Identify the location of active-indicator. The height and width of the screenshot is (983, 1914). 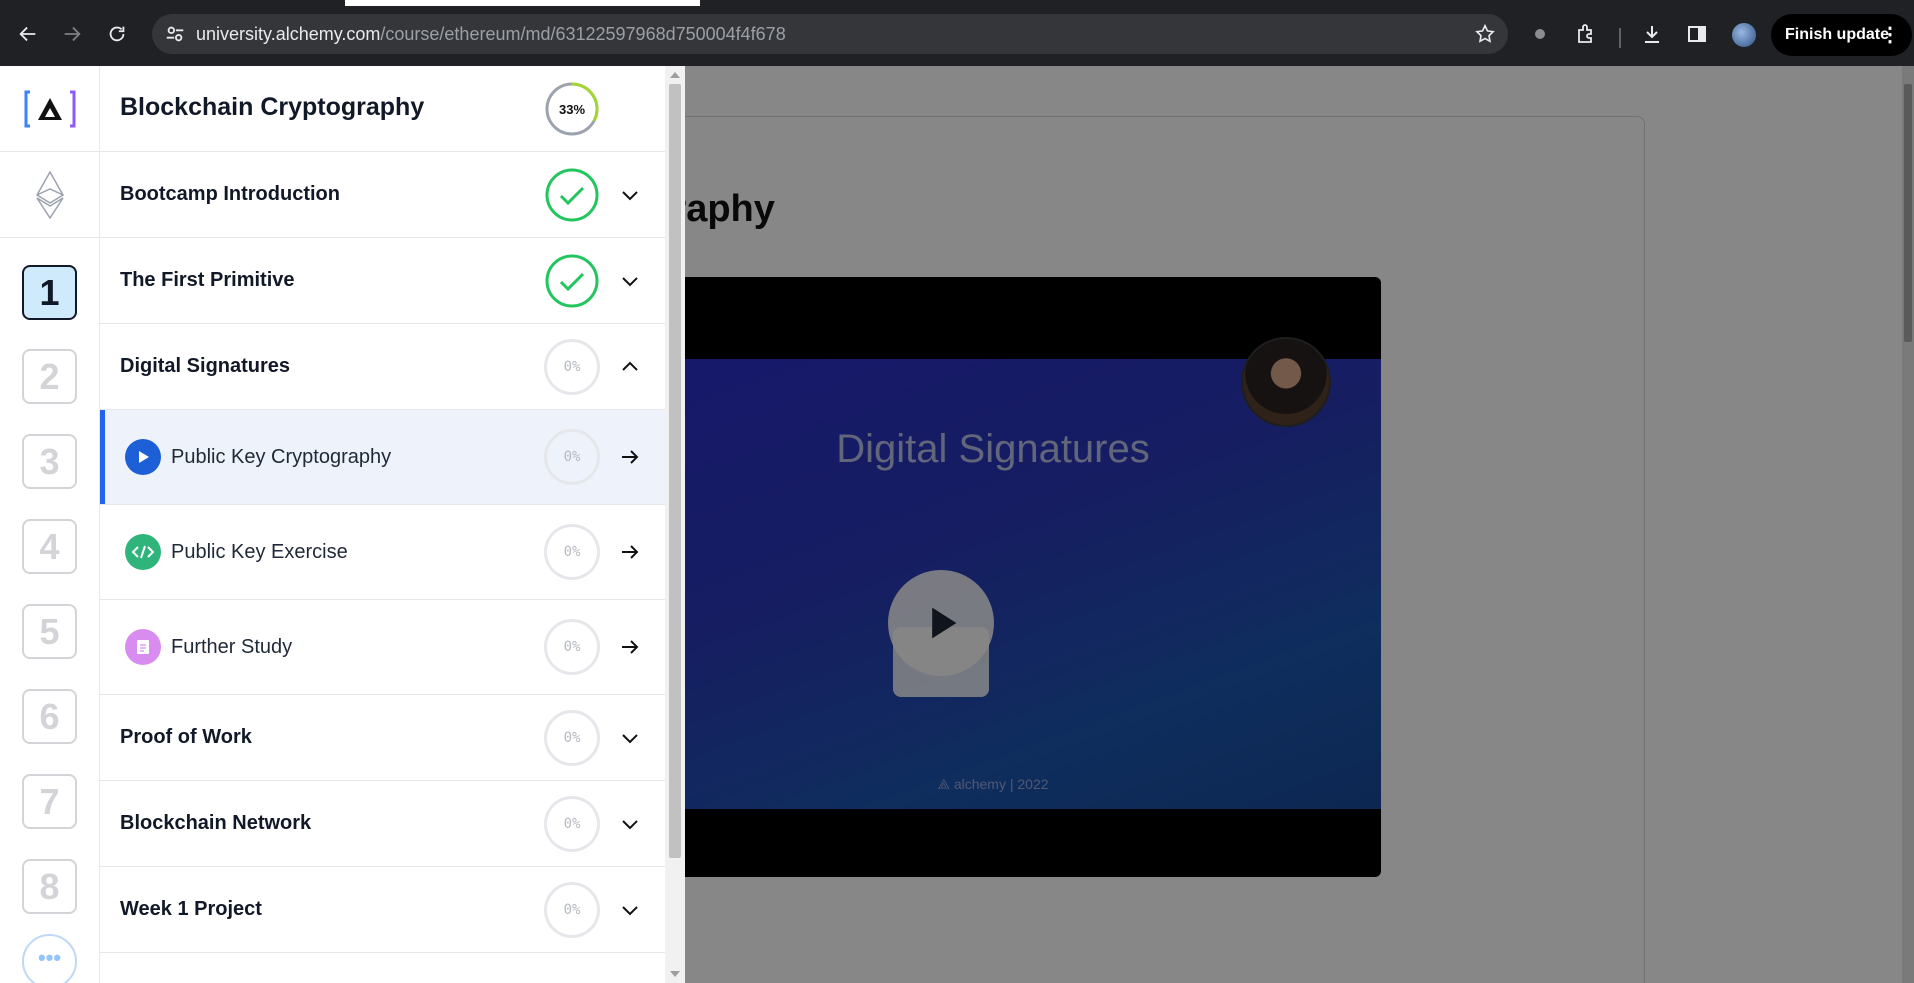
(102, 457).